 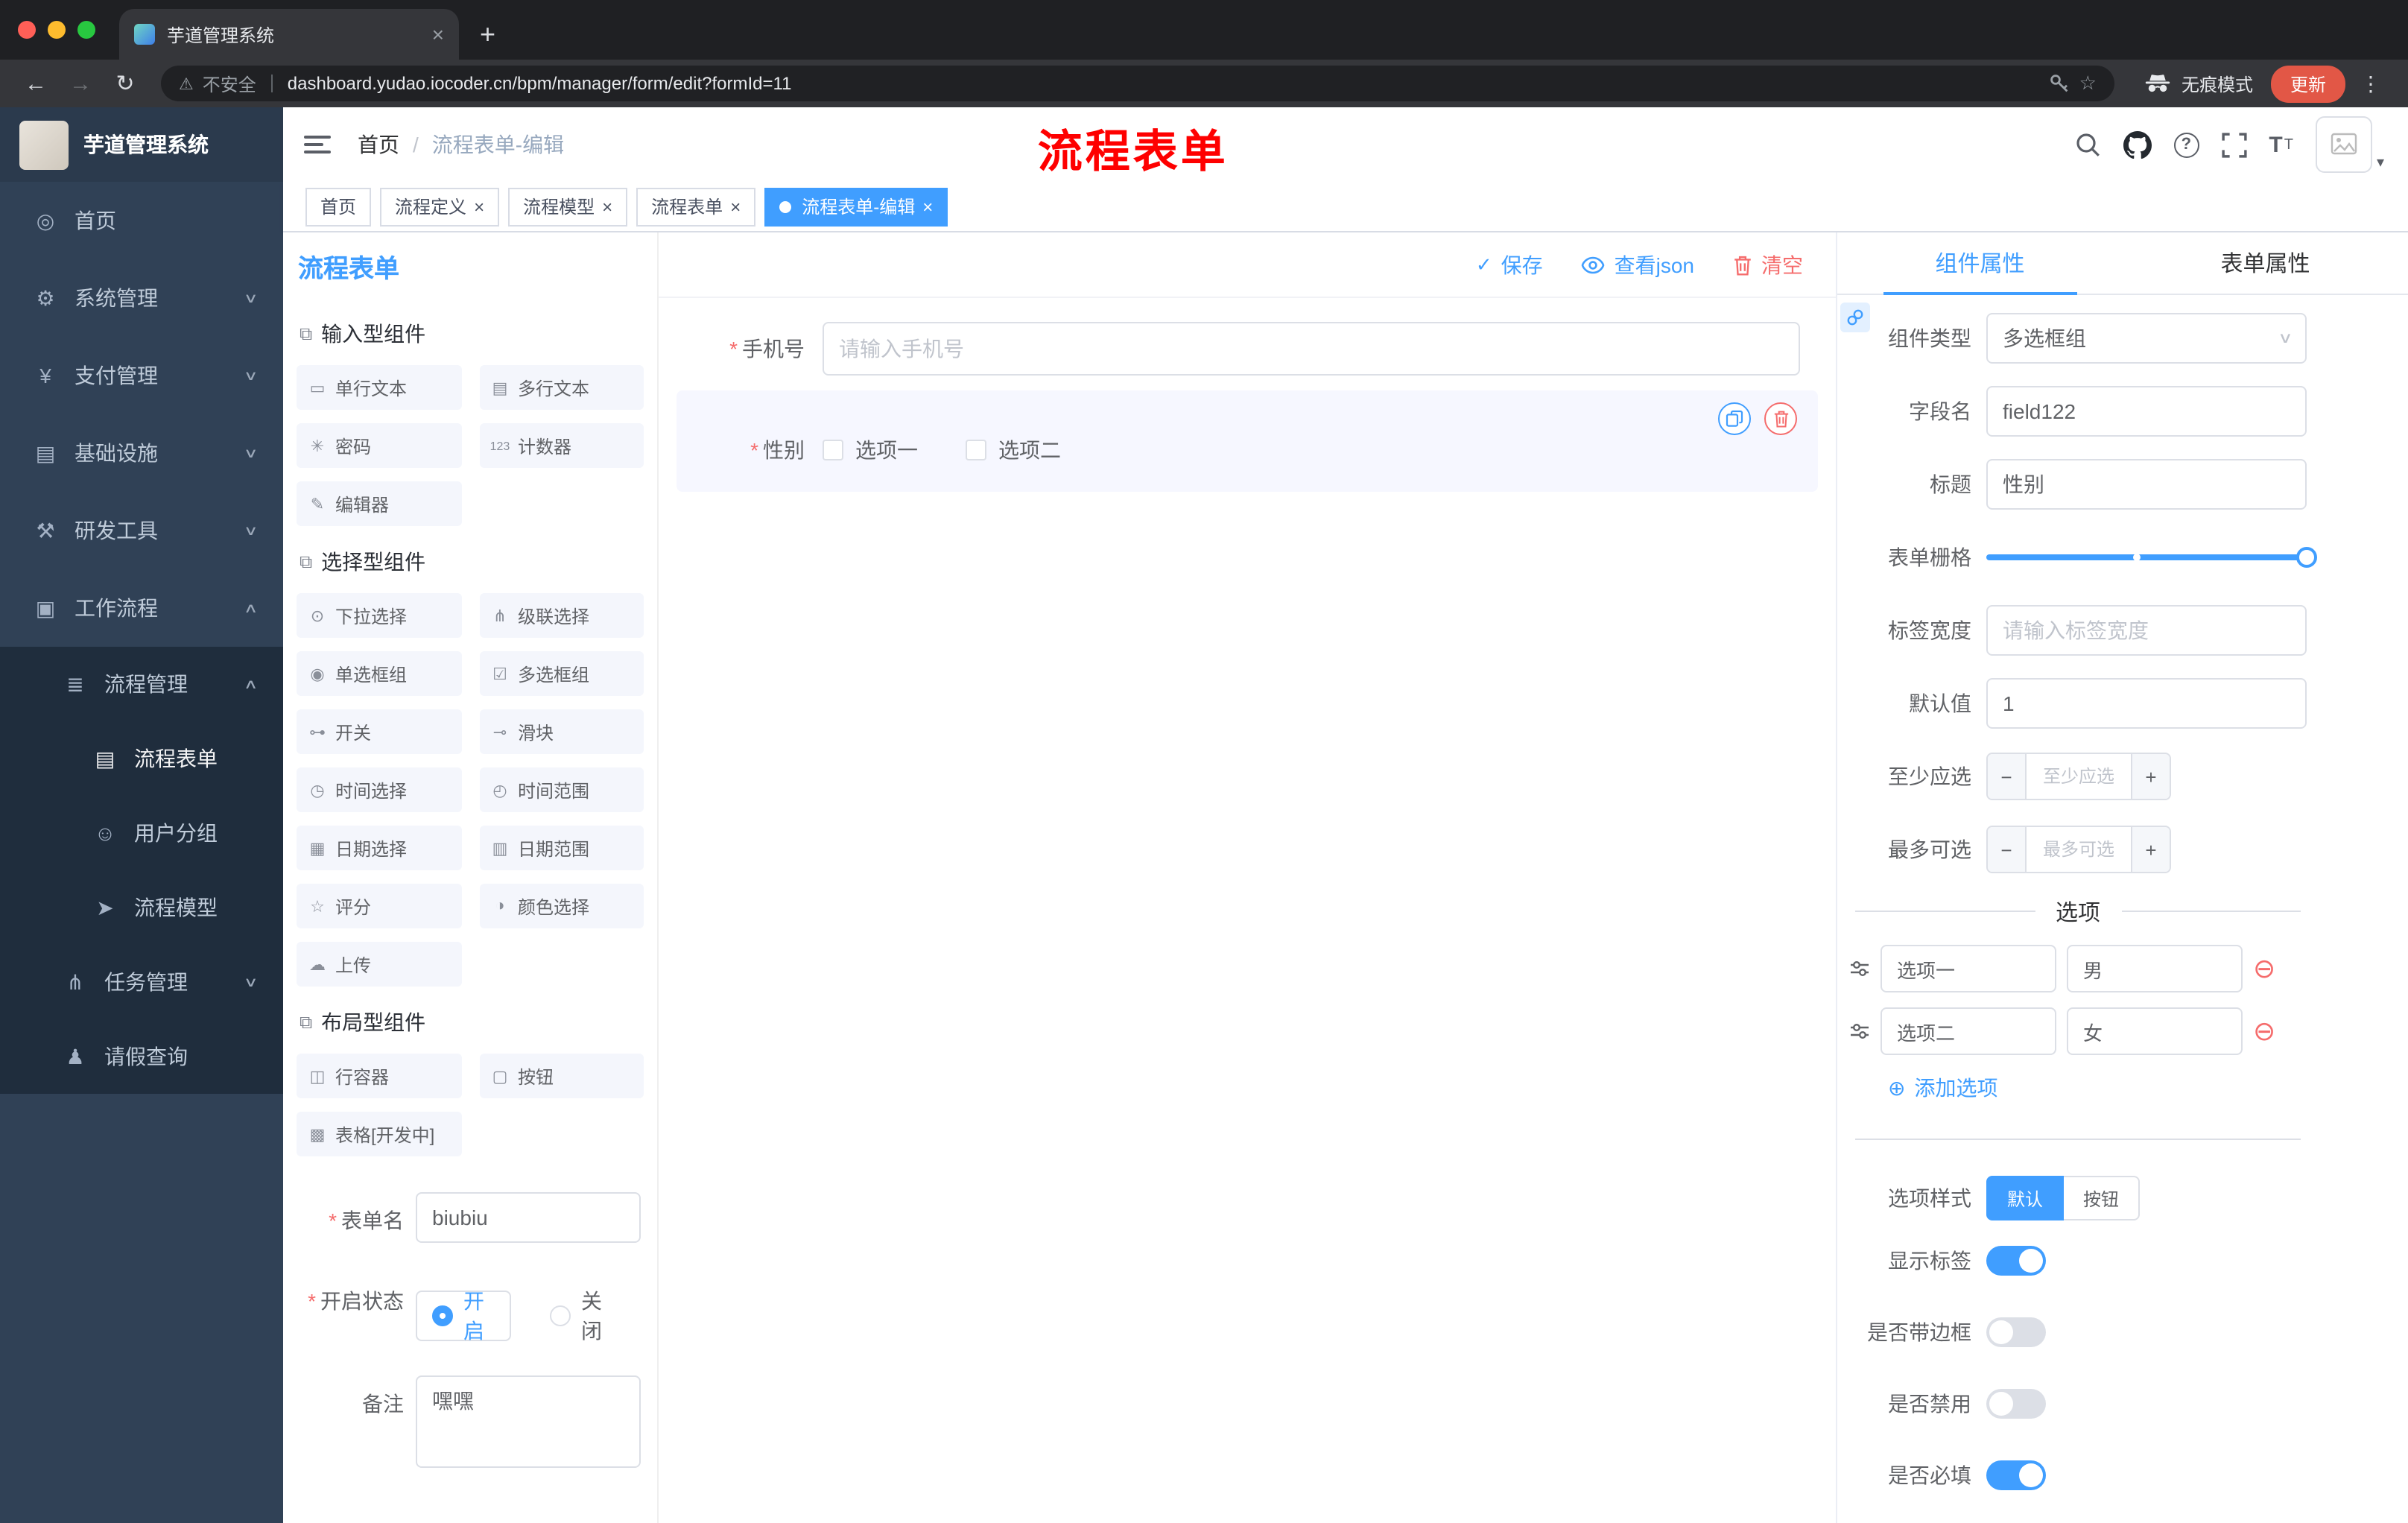 What do you see at coordinates (27, 30) in the screenshot?
I see `window-close-button` at bounding box center [27, 30].